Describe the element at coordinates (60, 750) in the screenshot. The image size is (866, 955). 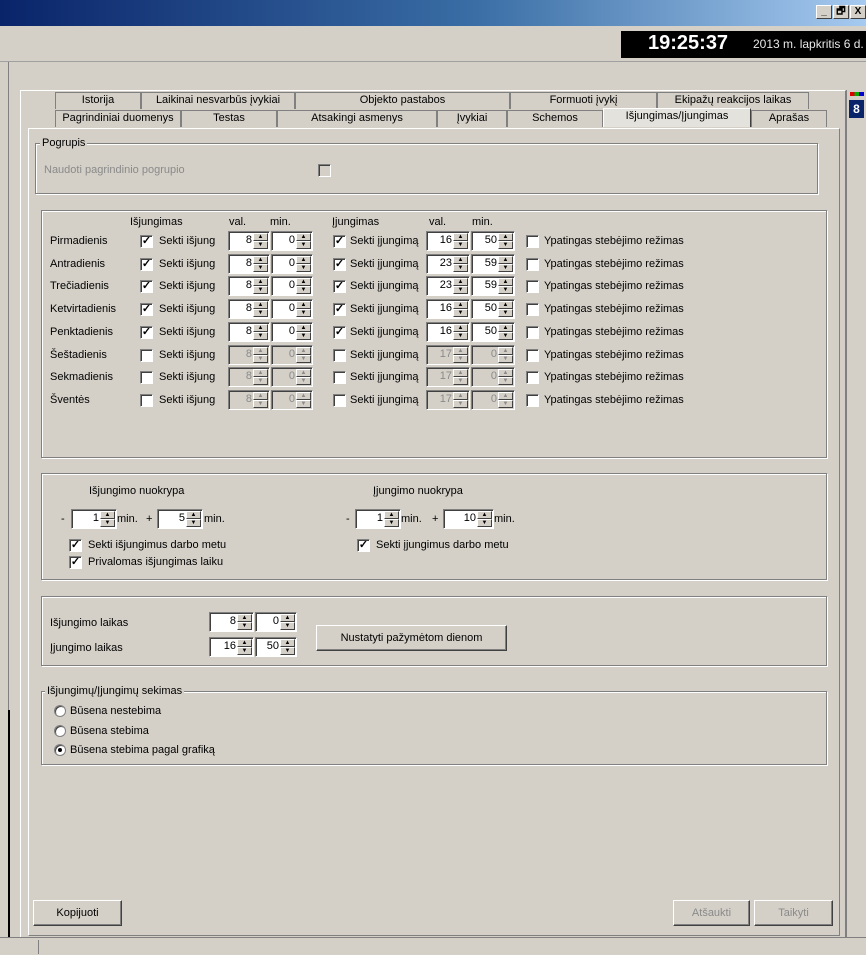
I see `tracking-radio` at that location.